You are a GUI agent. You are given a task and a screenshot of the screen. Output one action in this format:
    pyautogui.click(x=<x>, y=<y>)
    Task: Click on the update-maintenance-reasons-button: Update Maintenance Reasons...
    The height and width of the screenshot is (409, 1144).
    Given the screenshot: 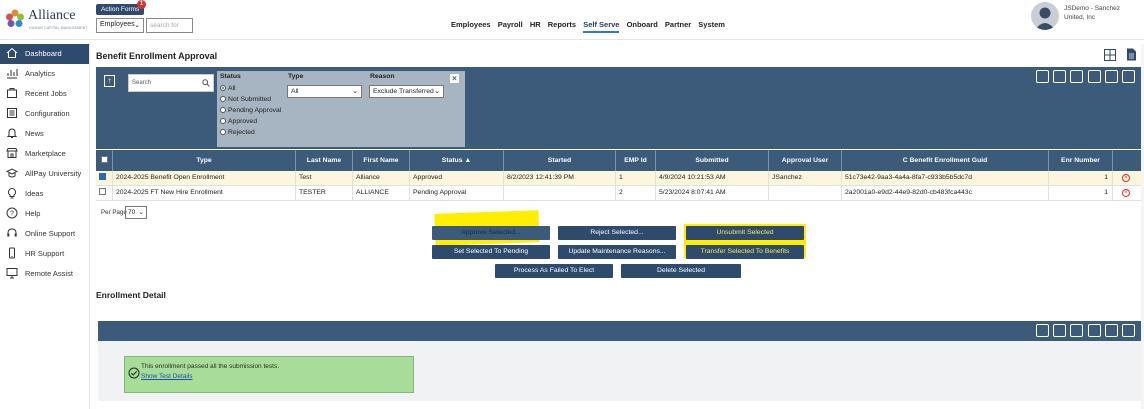 What is the action you would take?
    pyautogui.click(x=617, y=252)
    